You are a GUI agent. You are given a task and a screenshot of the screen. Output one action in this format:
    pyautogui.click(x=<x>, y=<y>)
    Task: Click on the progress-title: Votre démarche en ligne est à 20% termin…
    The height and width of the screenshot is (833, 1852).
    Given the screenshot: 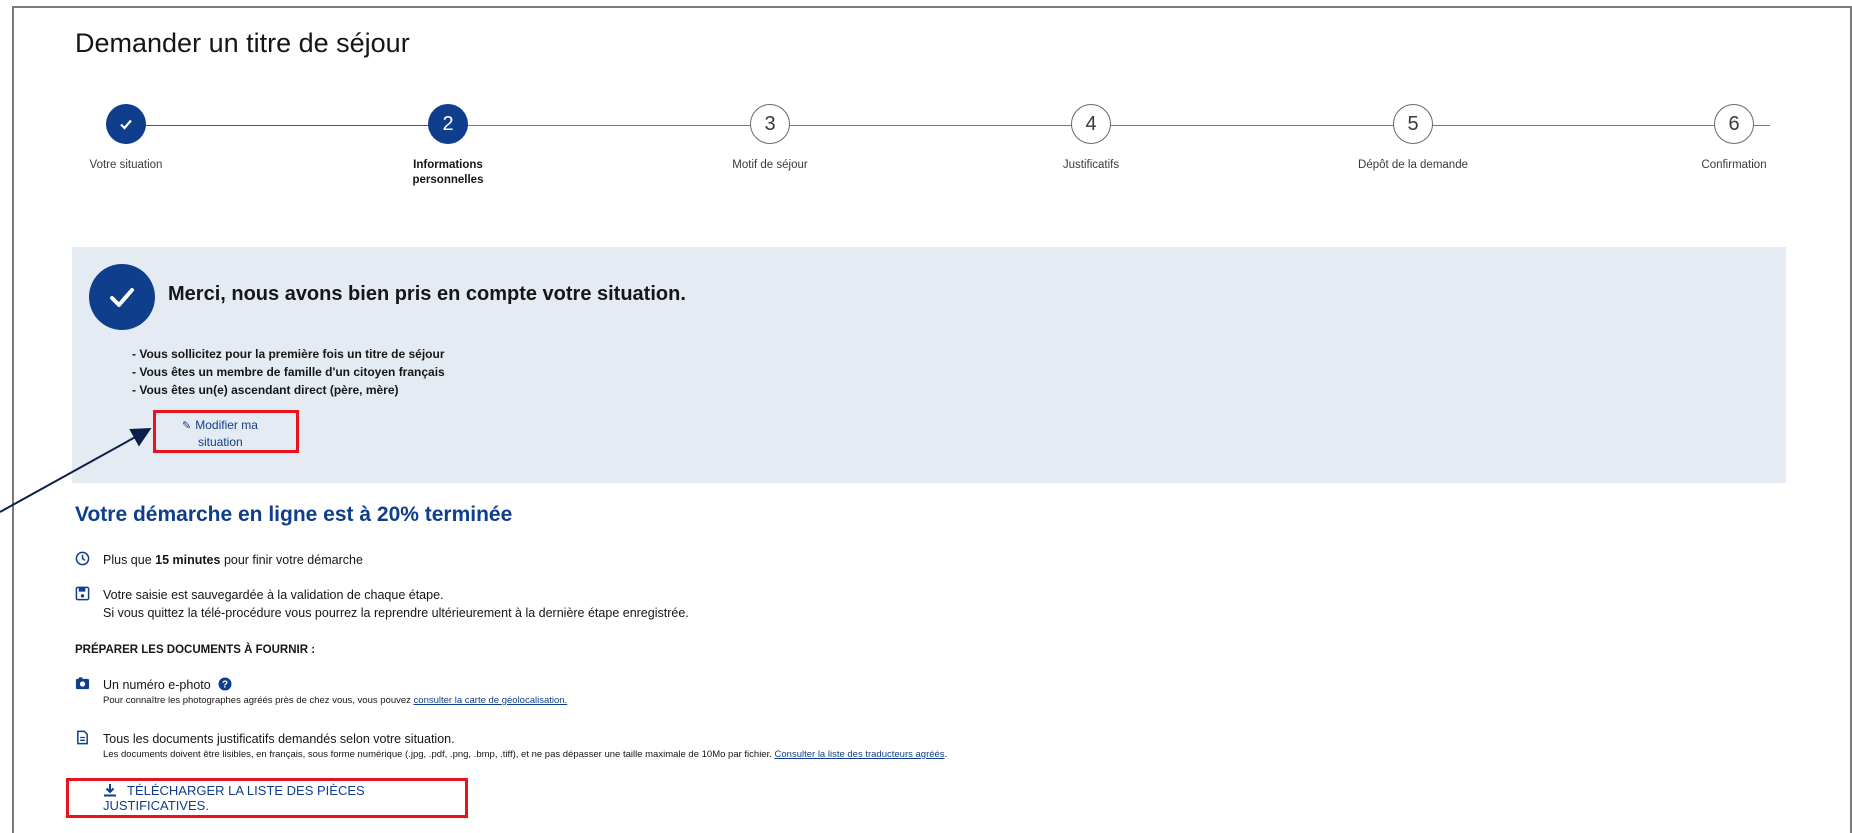 What is the action you would take?
    pyautogui.click(x=294, y=514)
    